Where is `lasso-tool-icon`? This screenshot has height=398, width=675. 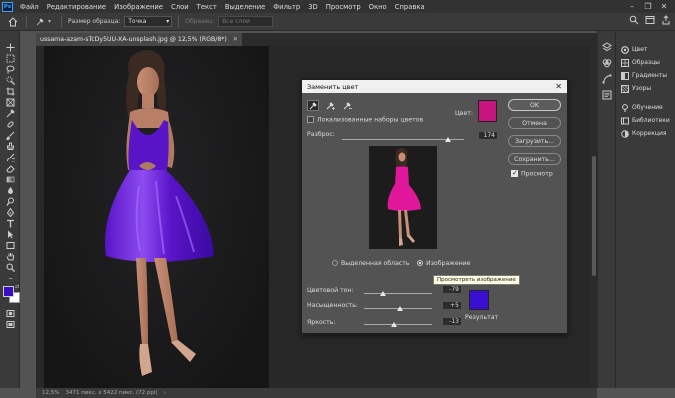 lasso-tool-icon is located at coordinates (10, 69).